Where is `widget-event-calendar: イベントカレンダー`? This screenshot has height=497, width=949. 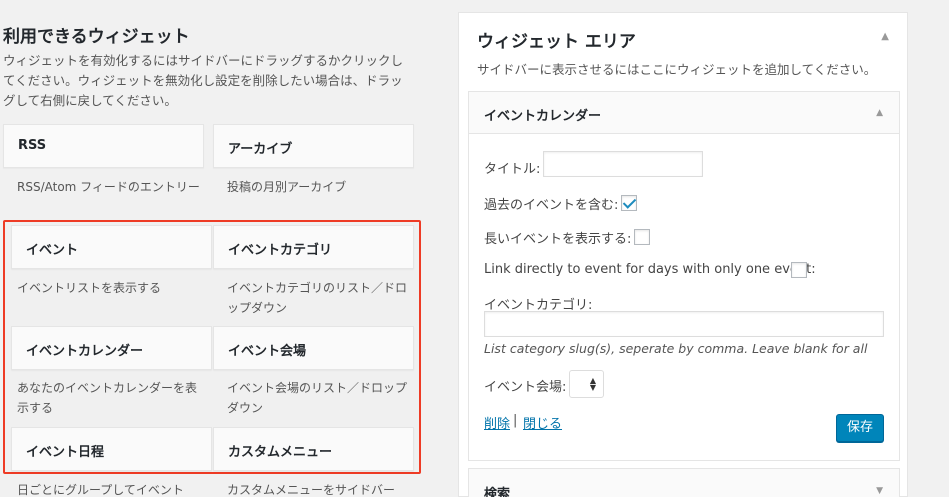 widget-event-calendar: イベントカレンダー is located at coordinates (111, 348).